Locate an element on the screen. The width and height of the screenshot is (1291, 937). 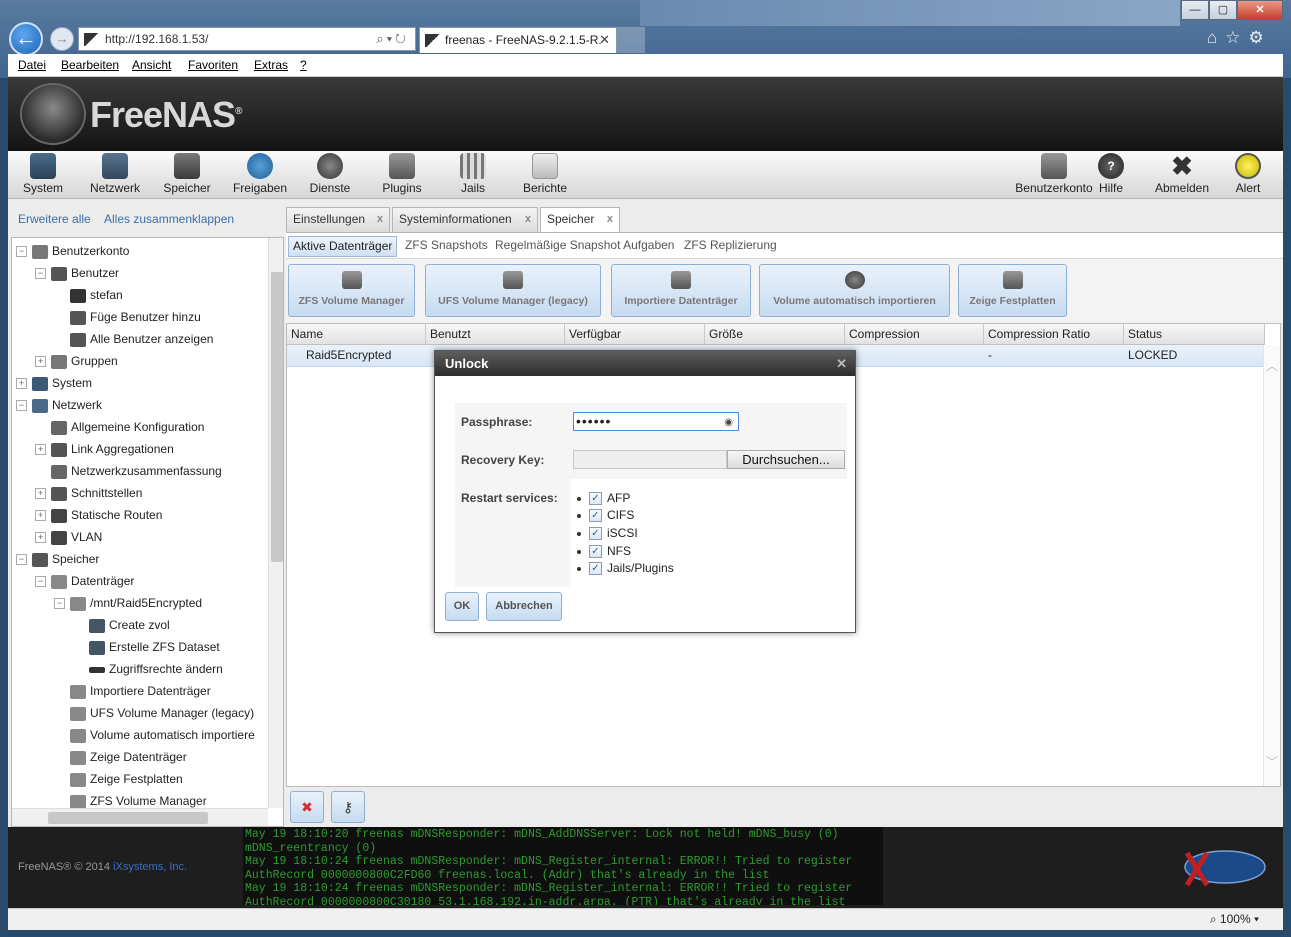
passphrase-input: •••••• ◉ is located at coordinates (656, 421).